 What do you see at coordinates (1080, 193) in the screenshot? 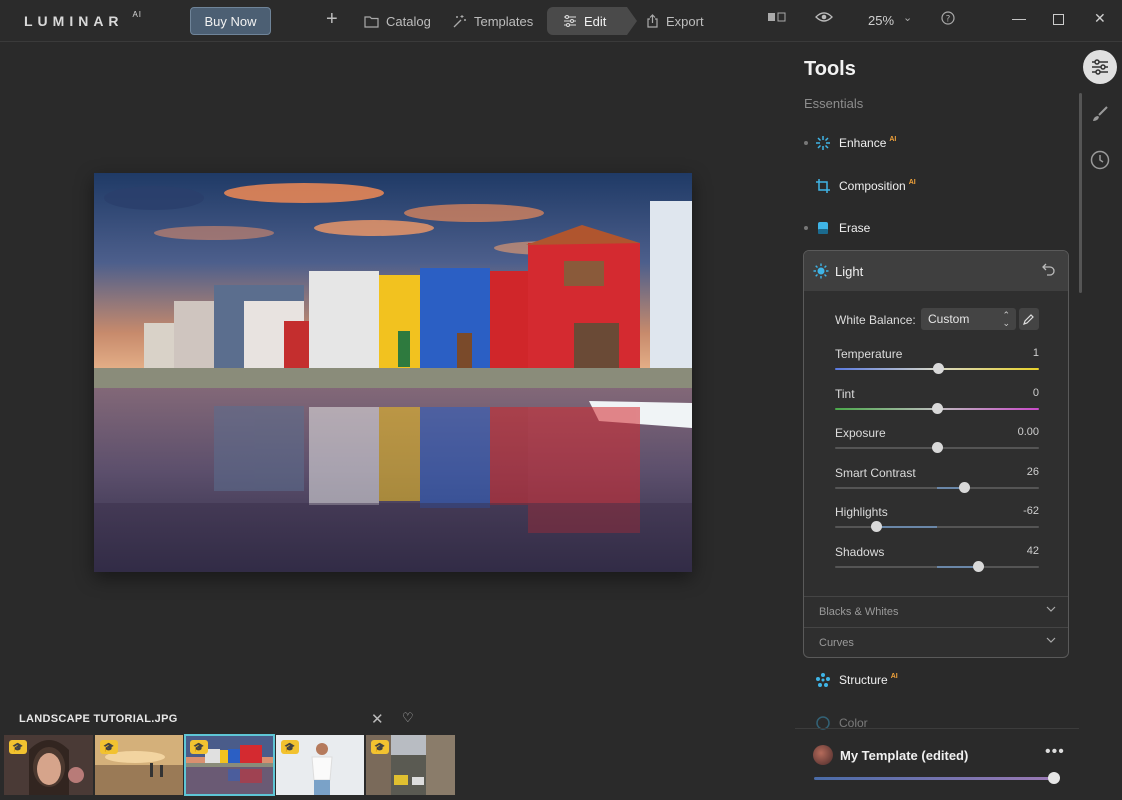
I see `panel-scrollbar` at bounding box center [1080, 193].